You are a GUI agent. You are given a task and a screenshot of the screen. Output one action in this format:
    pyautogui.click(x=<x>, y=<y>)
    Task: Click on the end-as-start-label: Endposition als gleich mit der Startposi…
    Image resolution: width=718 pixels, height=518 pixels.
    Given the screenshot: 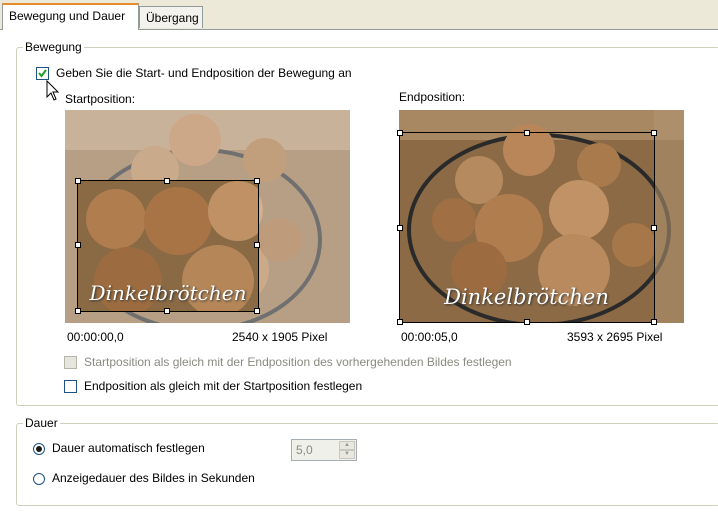 What is the action you would take?
    pyautogui.click(x=223, y=386)
    